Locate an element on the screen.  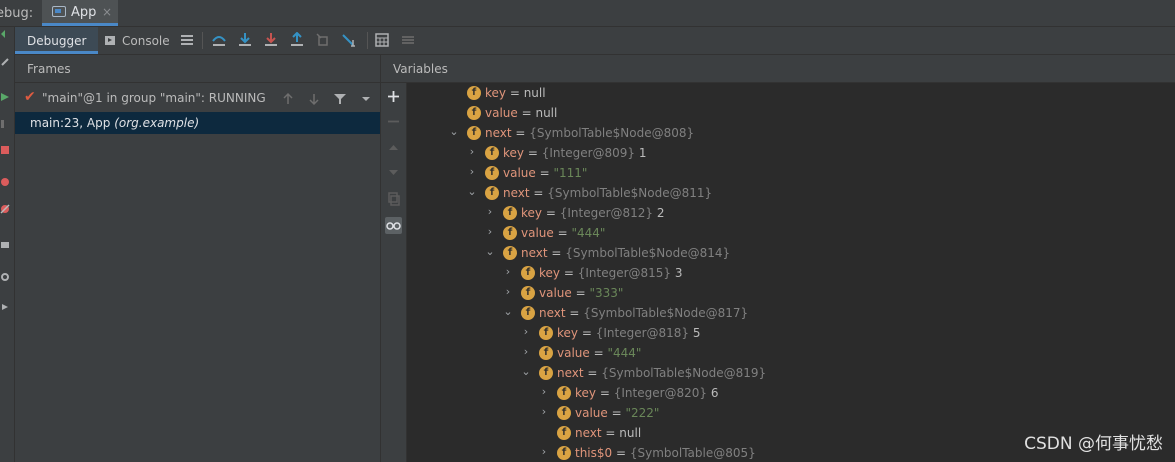
variable-value: null is located at coordinates (630, 433).